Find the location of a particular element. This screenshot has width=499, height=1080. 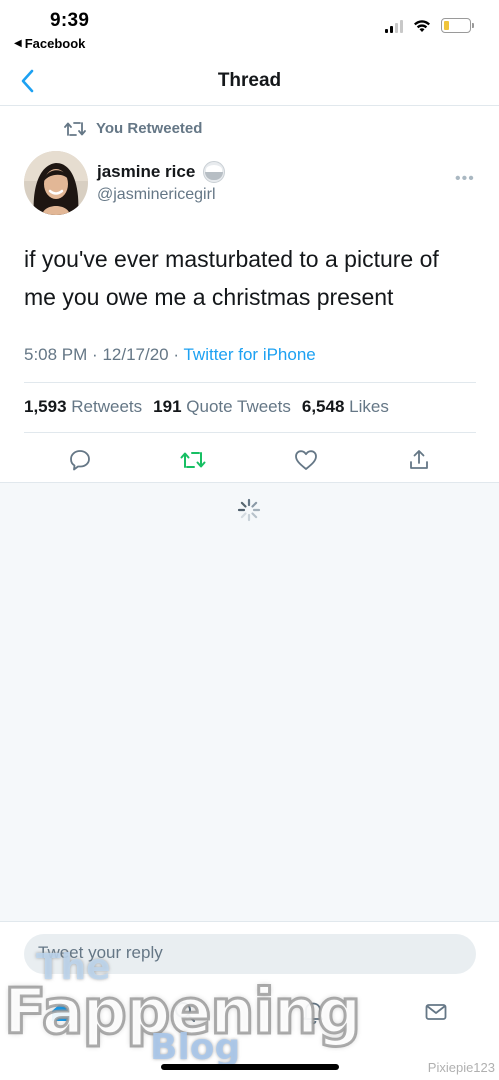

tab-home is located at coordinates (61, 1012).